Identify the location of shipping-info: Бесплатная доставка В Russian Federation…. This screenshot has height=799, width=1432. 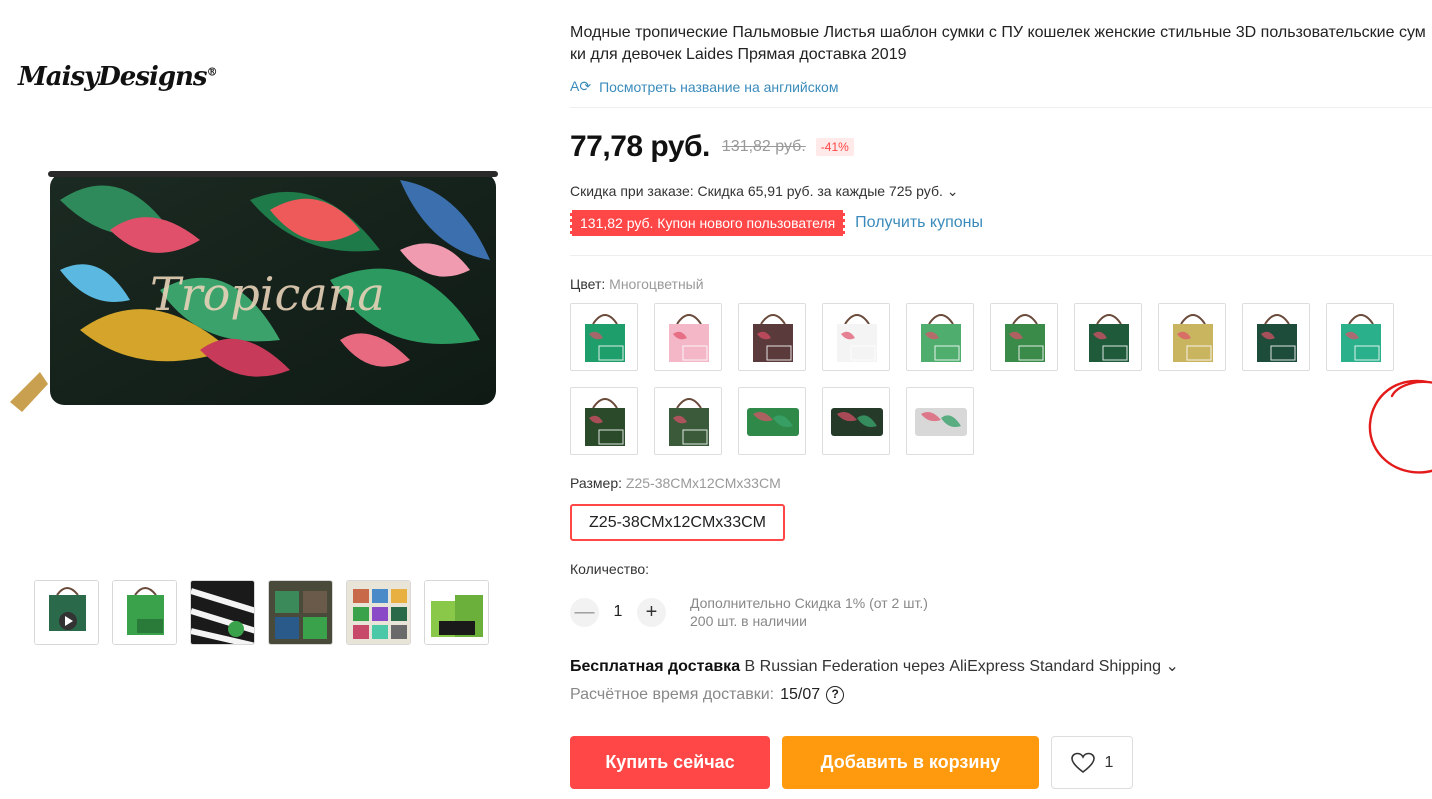
(874, 666).